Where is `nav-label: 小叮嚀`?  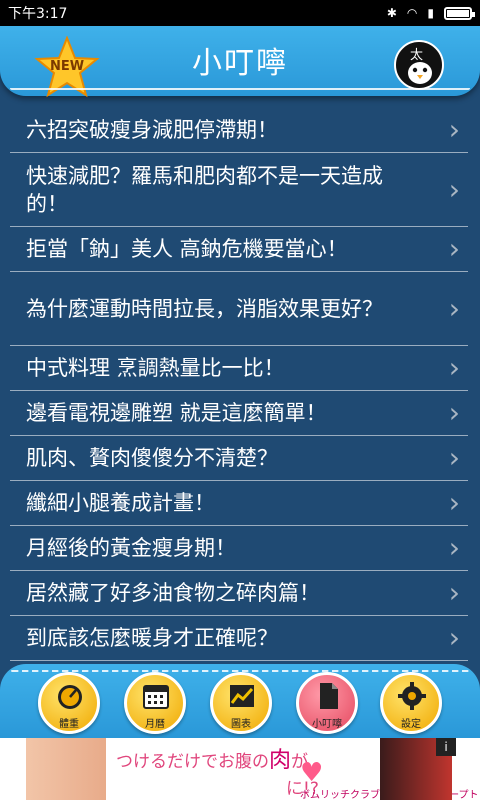
nav-label: 小叮嚀 is located at coordinates (327, 724).